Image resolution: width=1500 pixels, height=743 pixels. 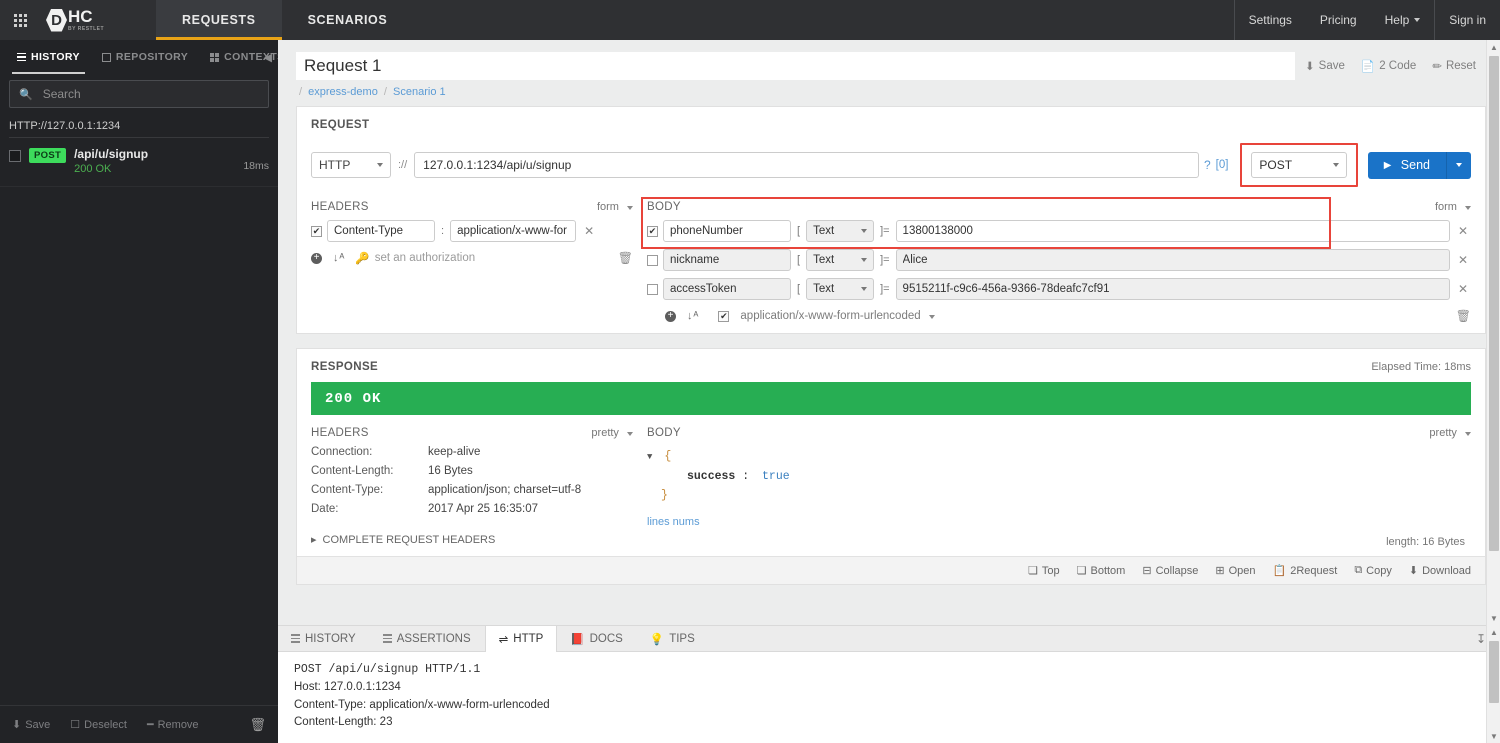 What do you see at coordinates (257, 725) in the screenshot?
I see `sidebar-trash-icon: 🗑` at bounding box center [257, 725].